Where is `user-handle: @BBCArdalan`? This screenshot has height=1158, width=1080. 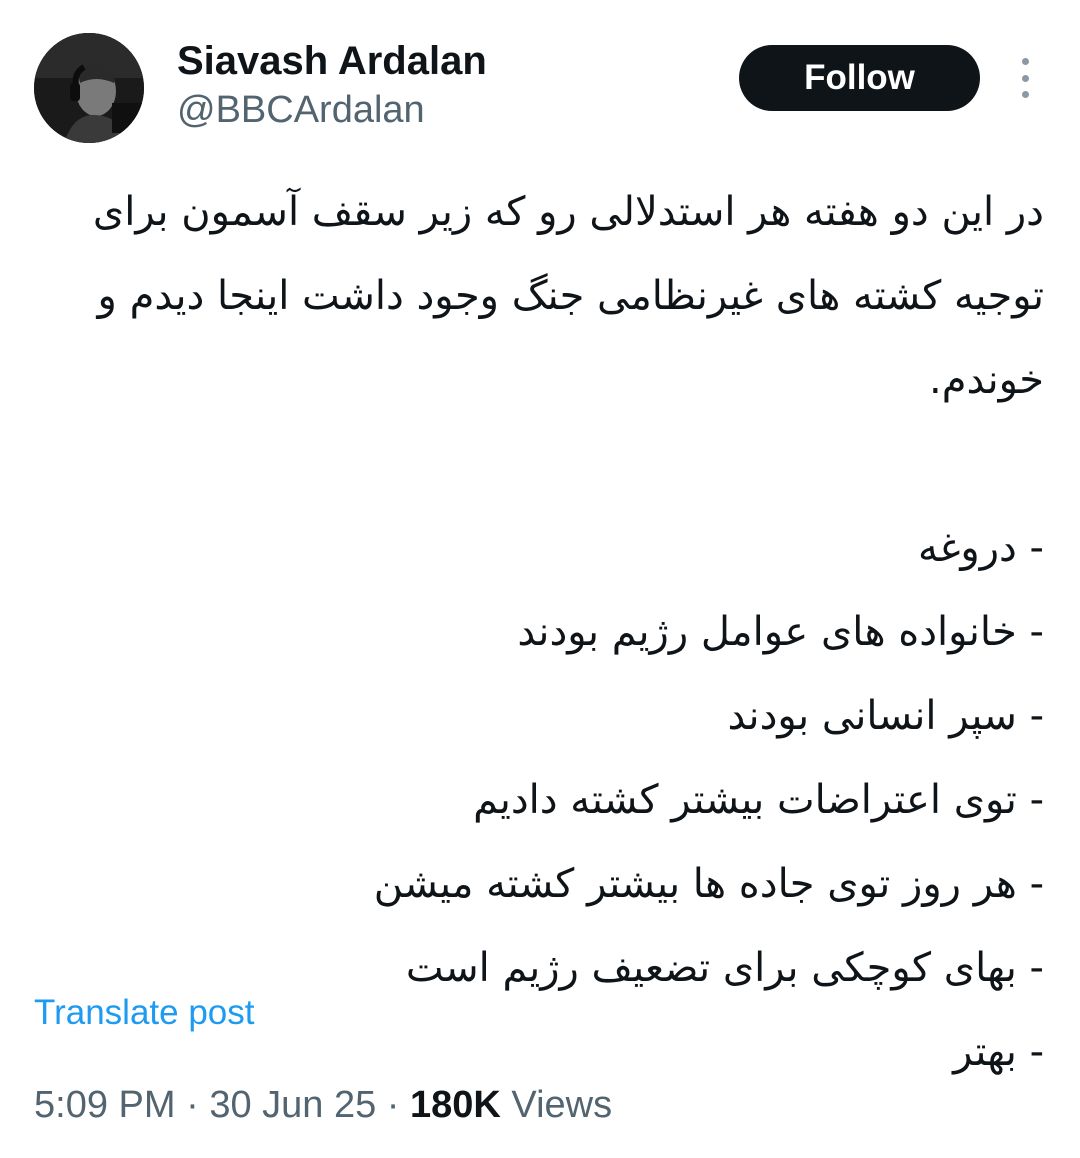
user-handle: @BBCArdalan is located at coordinates (301, 110).